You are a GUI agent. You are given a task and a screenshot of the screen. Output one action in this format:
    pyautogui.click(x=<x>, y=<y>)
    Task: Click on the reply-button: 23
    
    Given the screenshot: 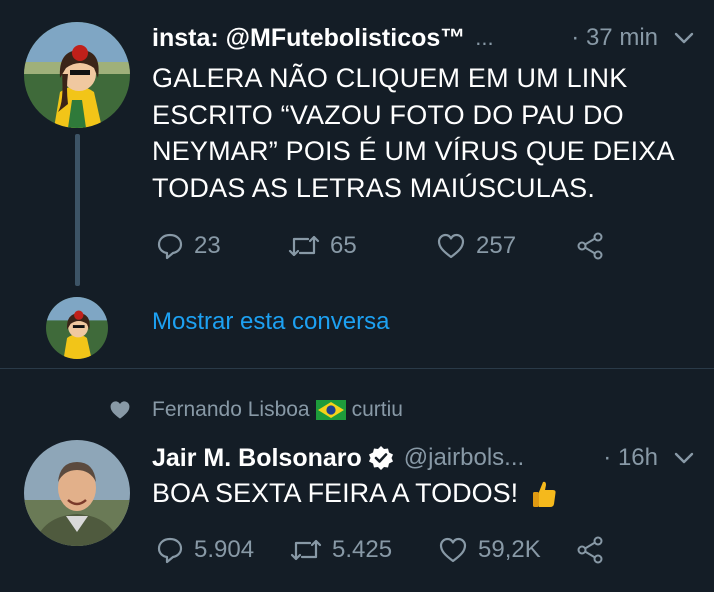 What is the action you would take?
    pyautogui.click(x=188, y=246)
    